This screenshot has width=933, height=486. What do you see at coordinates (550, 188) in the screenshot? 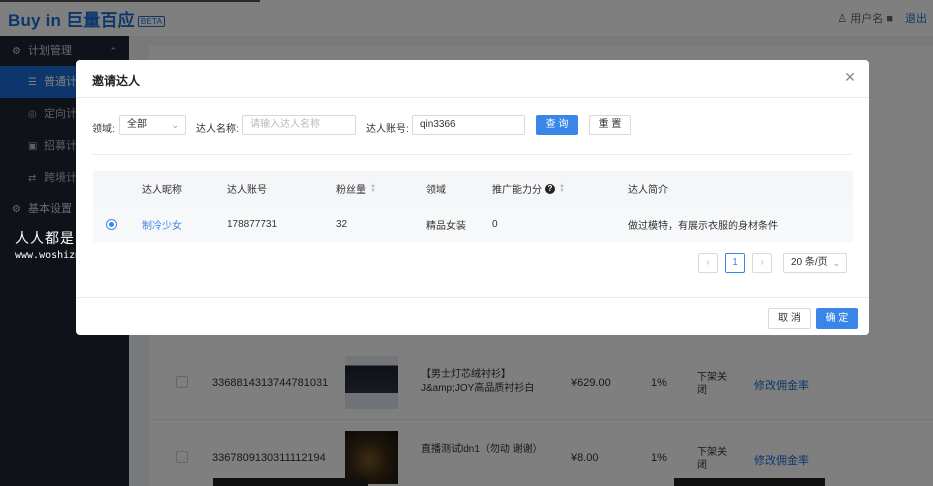
I see `help-icon: ?` at bounding box center [550, 188].